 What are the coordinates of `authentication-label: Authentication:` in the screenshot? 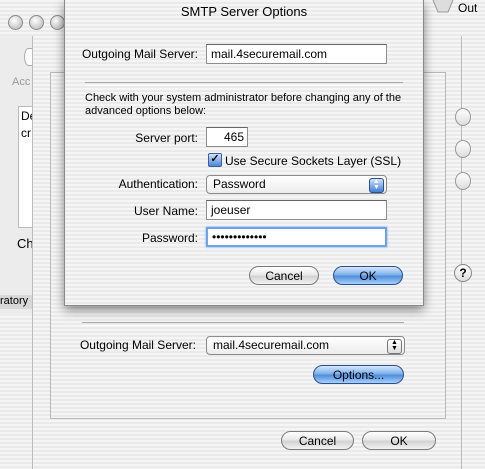 It's located at (158, 184).